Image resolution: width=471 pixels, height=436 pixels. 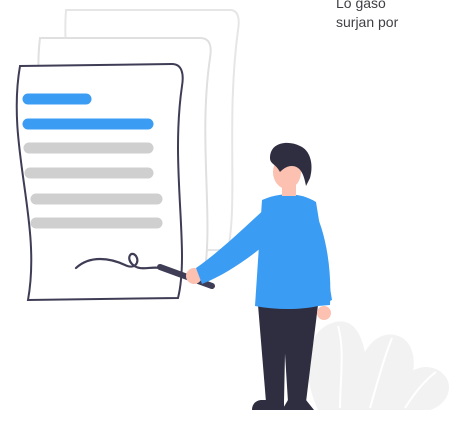 I want to click on person-back-hand, so click(x=324, y=313).